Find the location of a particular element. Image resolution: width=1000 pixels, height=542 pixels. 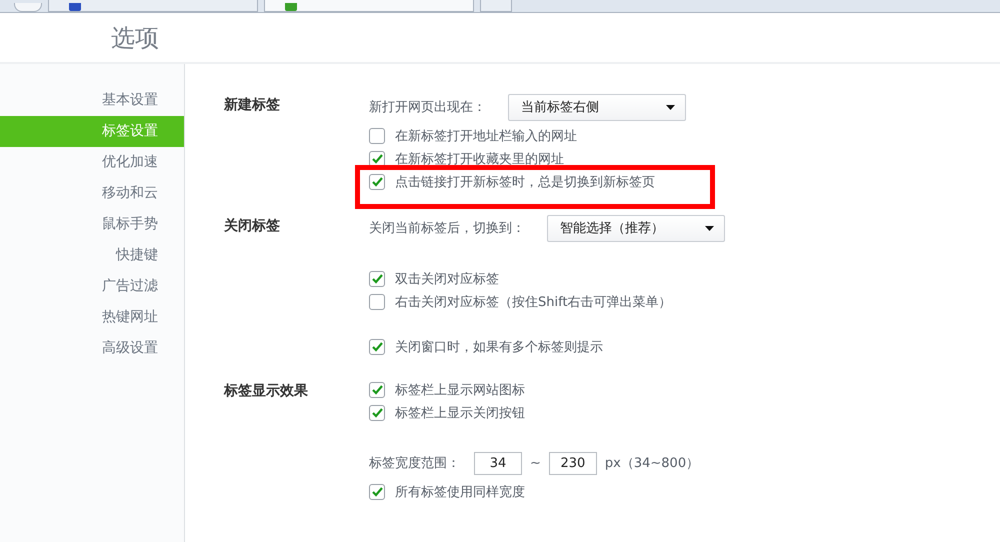

sidebar-item: 标签设置 is located at coordinates (92, 131).